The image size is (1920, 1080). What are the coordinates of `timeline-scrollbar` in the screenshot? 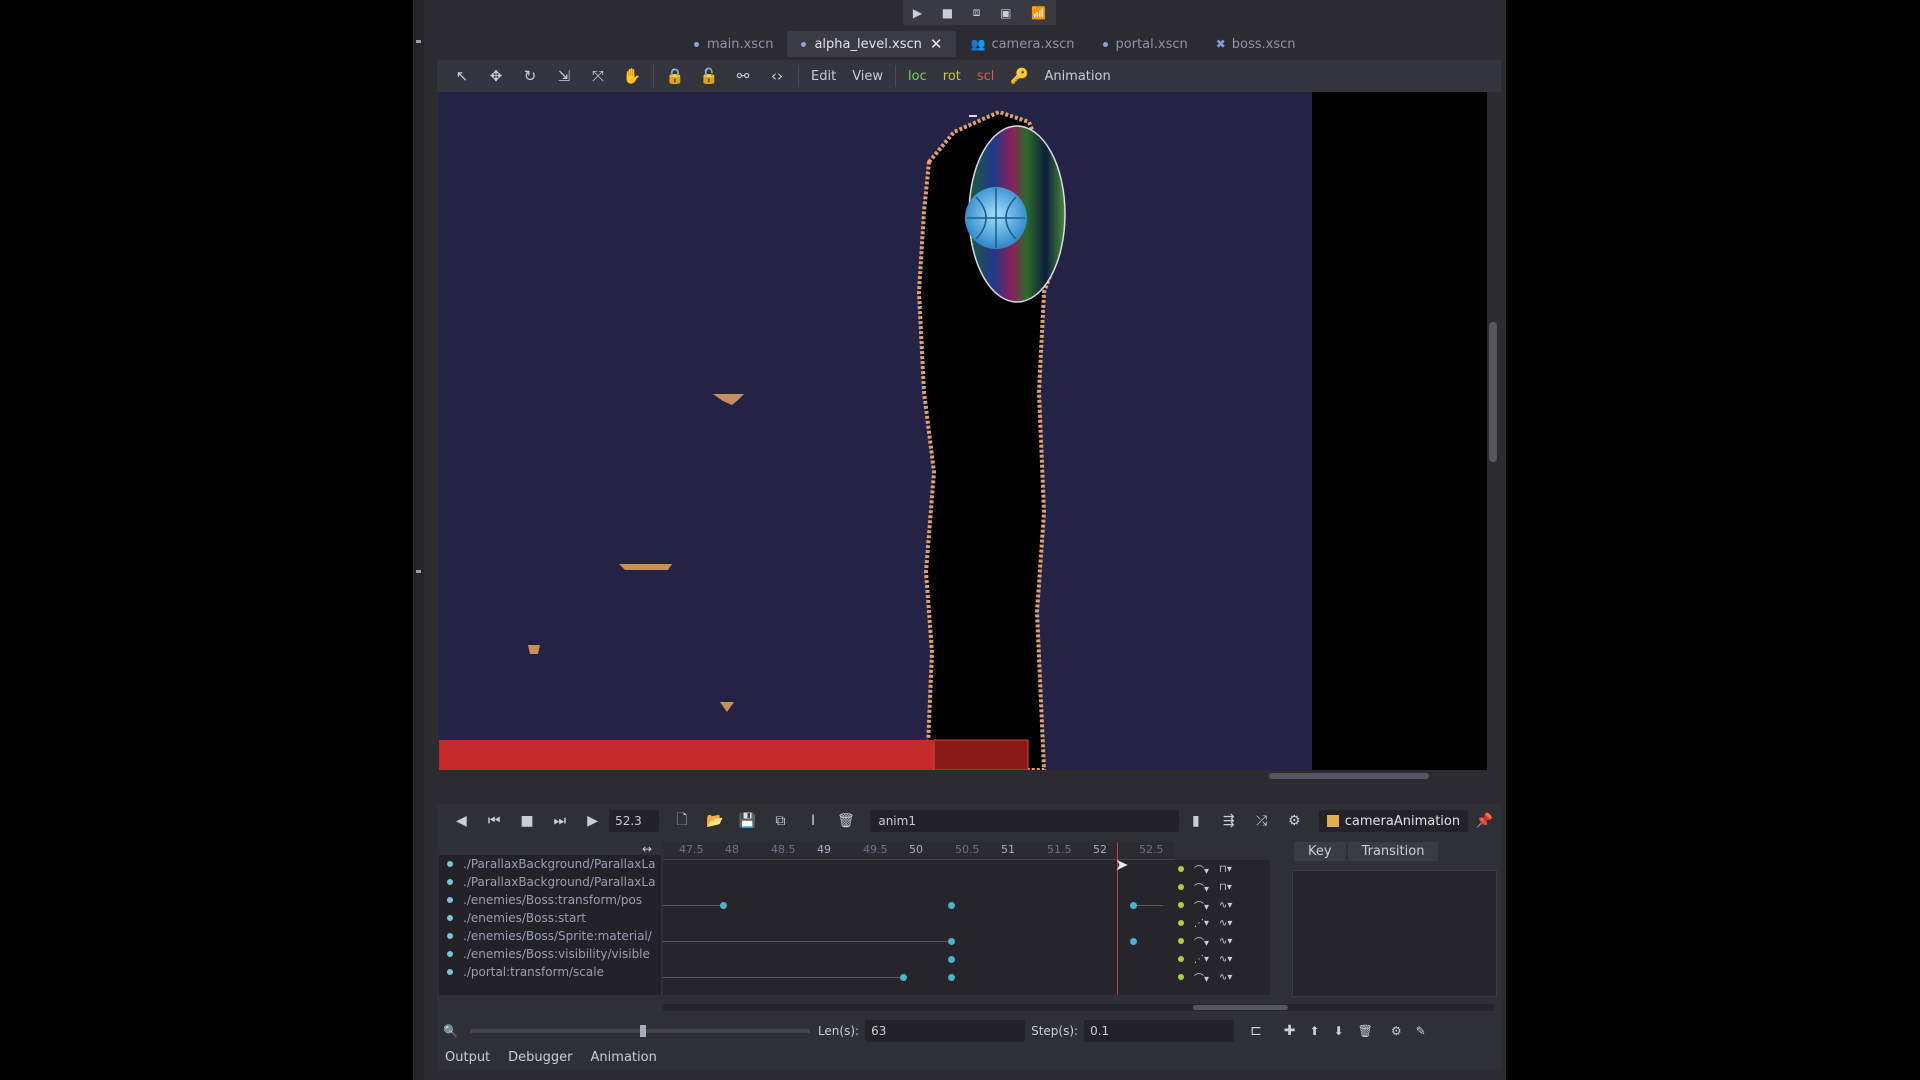 It's located at (1079, 1007).